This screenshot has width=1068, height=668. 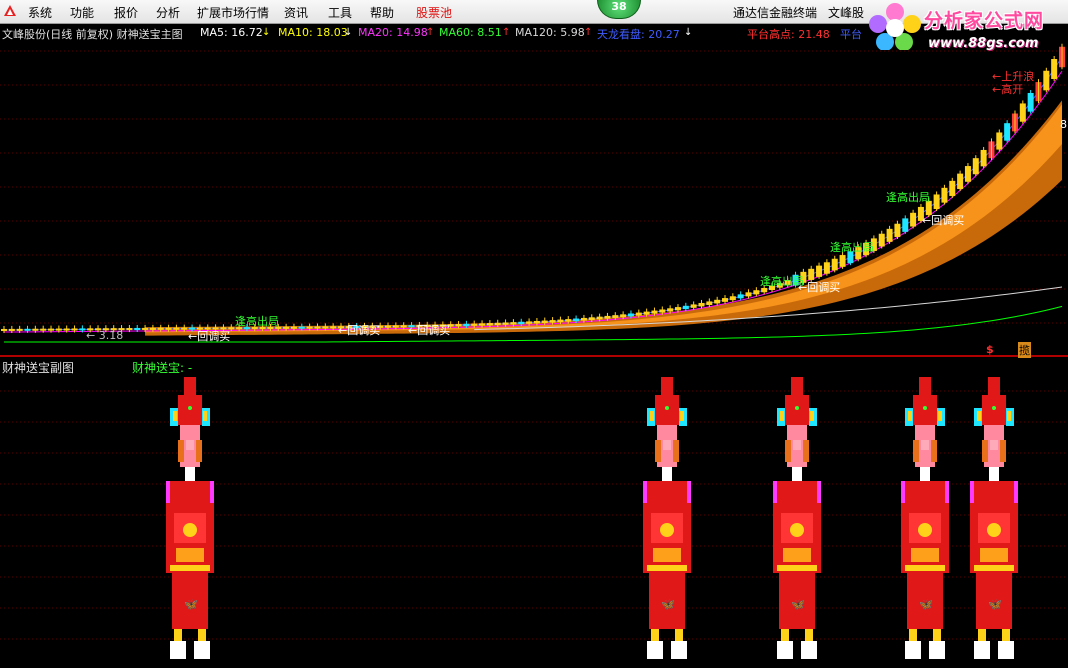 I want to click on menu-item-system: 系统, so click(x=40, y=12).